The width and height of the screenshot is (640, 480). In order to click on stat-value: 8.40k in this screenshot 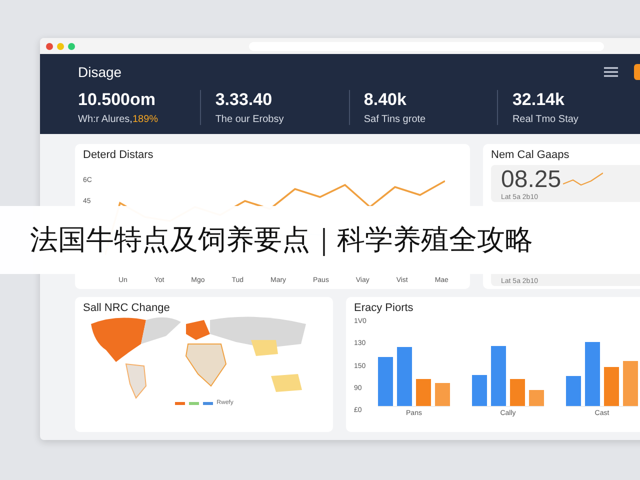, I will do `click(386, 100)`.